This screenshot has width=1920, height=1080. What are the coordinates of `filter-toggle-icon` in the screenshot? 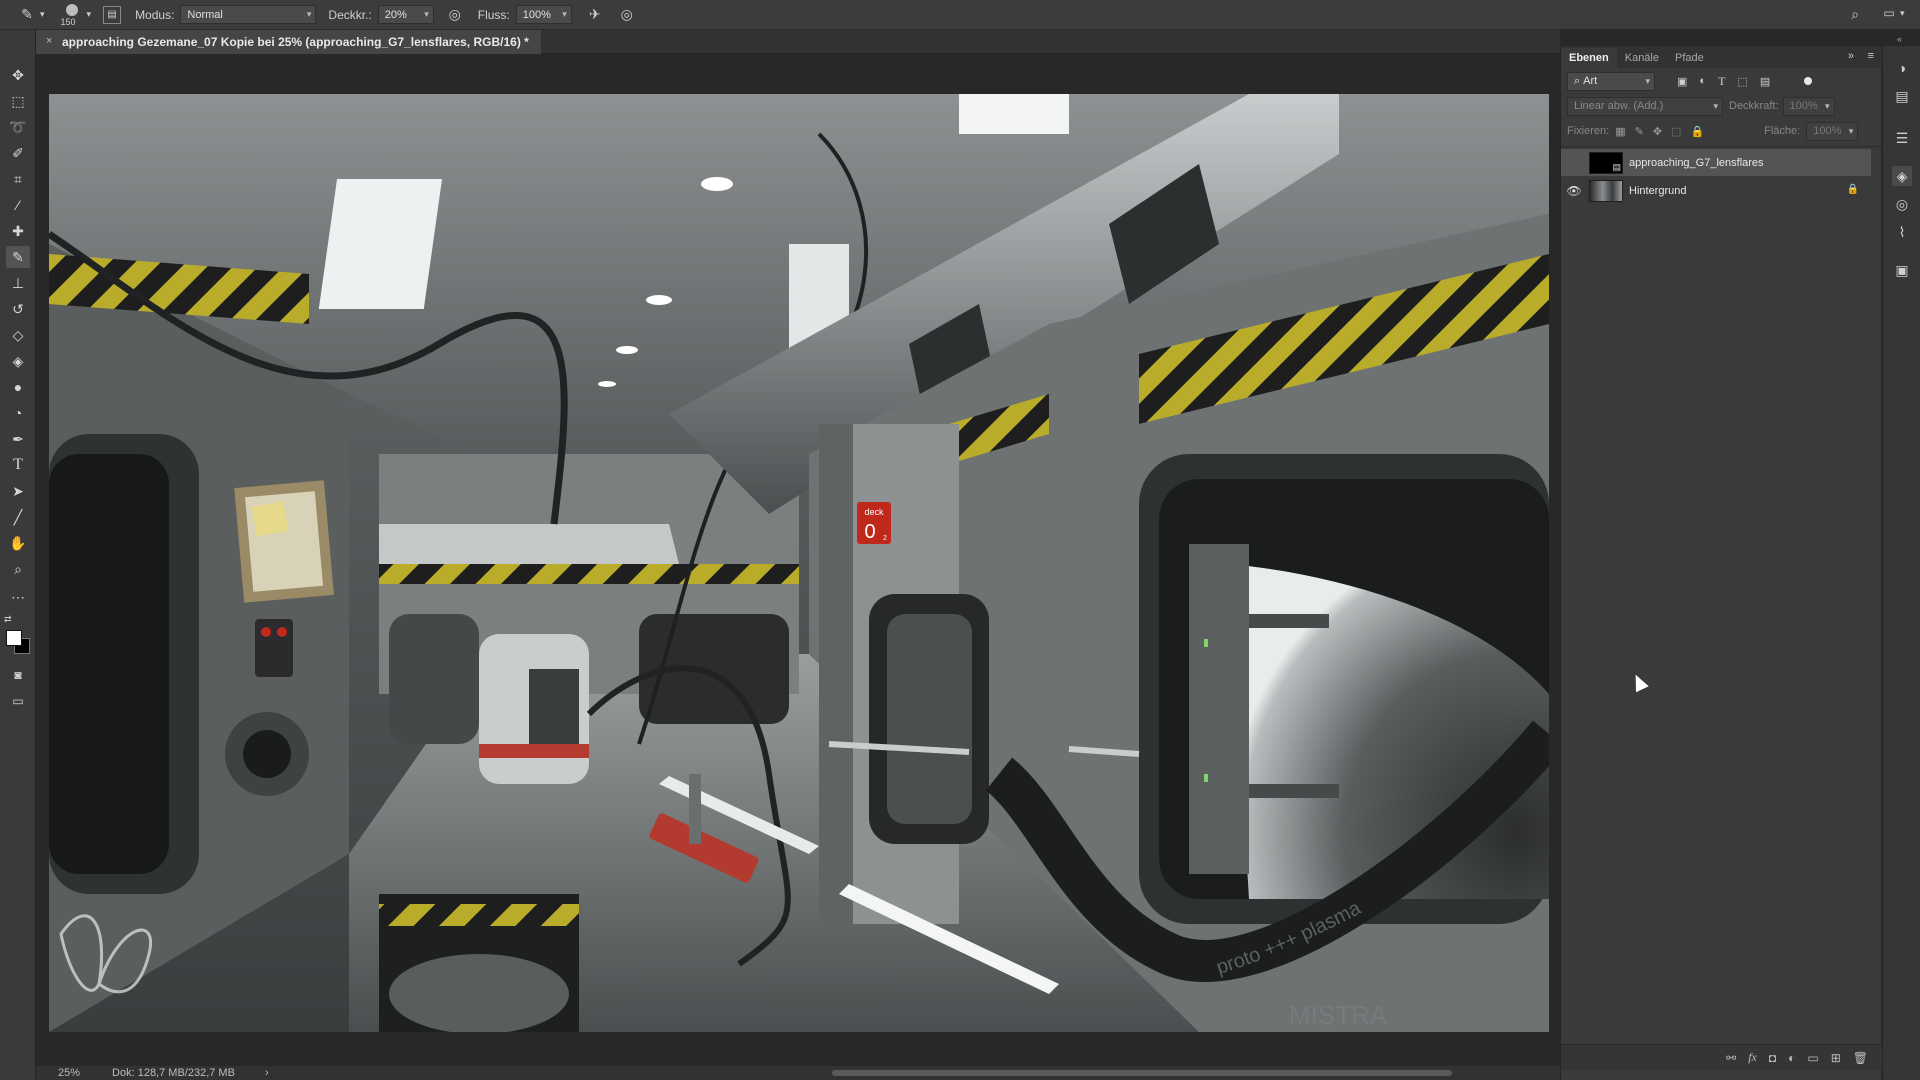 It's located at (1808, 81).